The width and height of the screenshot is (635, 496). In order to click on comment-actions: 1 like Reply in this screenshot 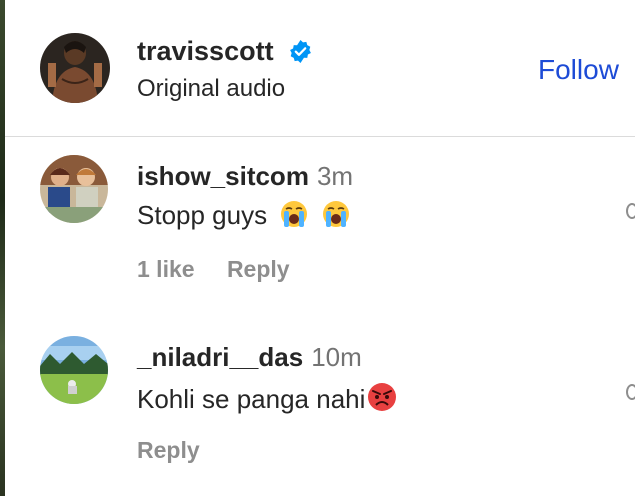, I will do `click(213, 269)`.